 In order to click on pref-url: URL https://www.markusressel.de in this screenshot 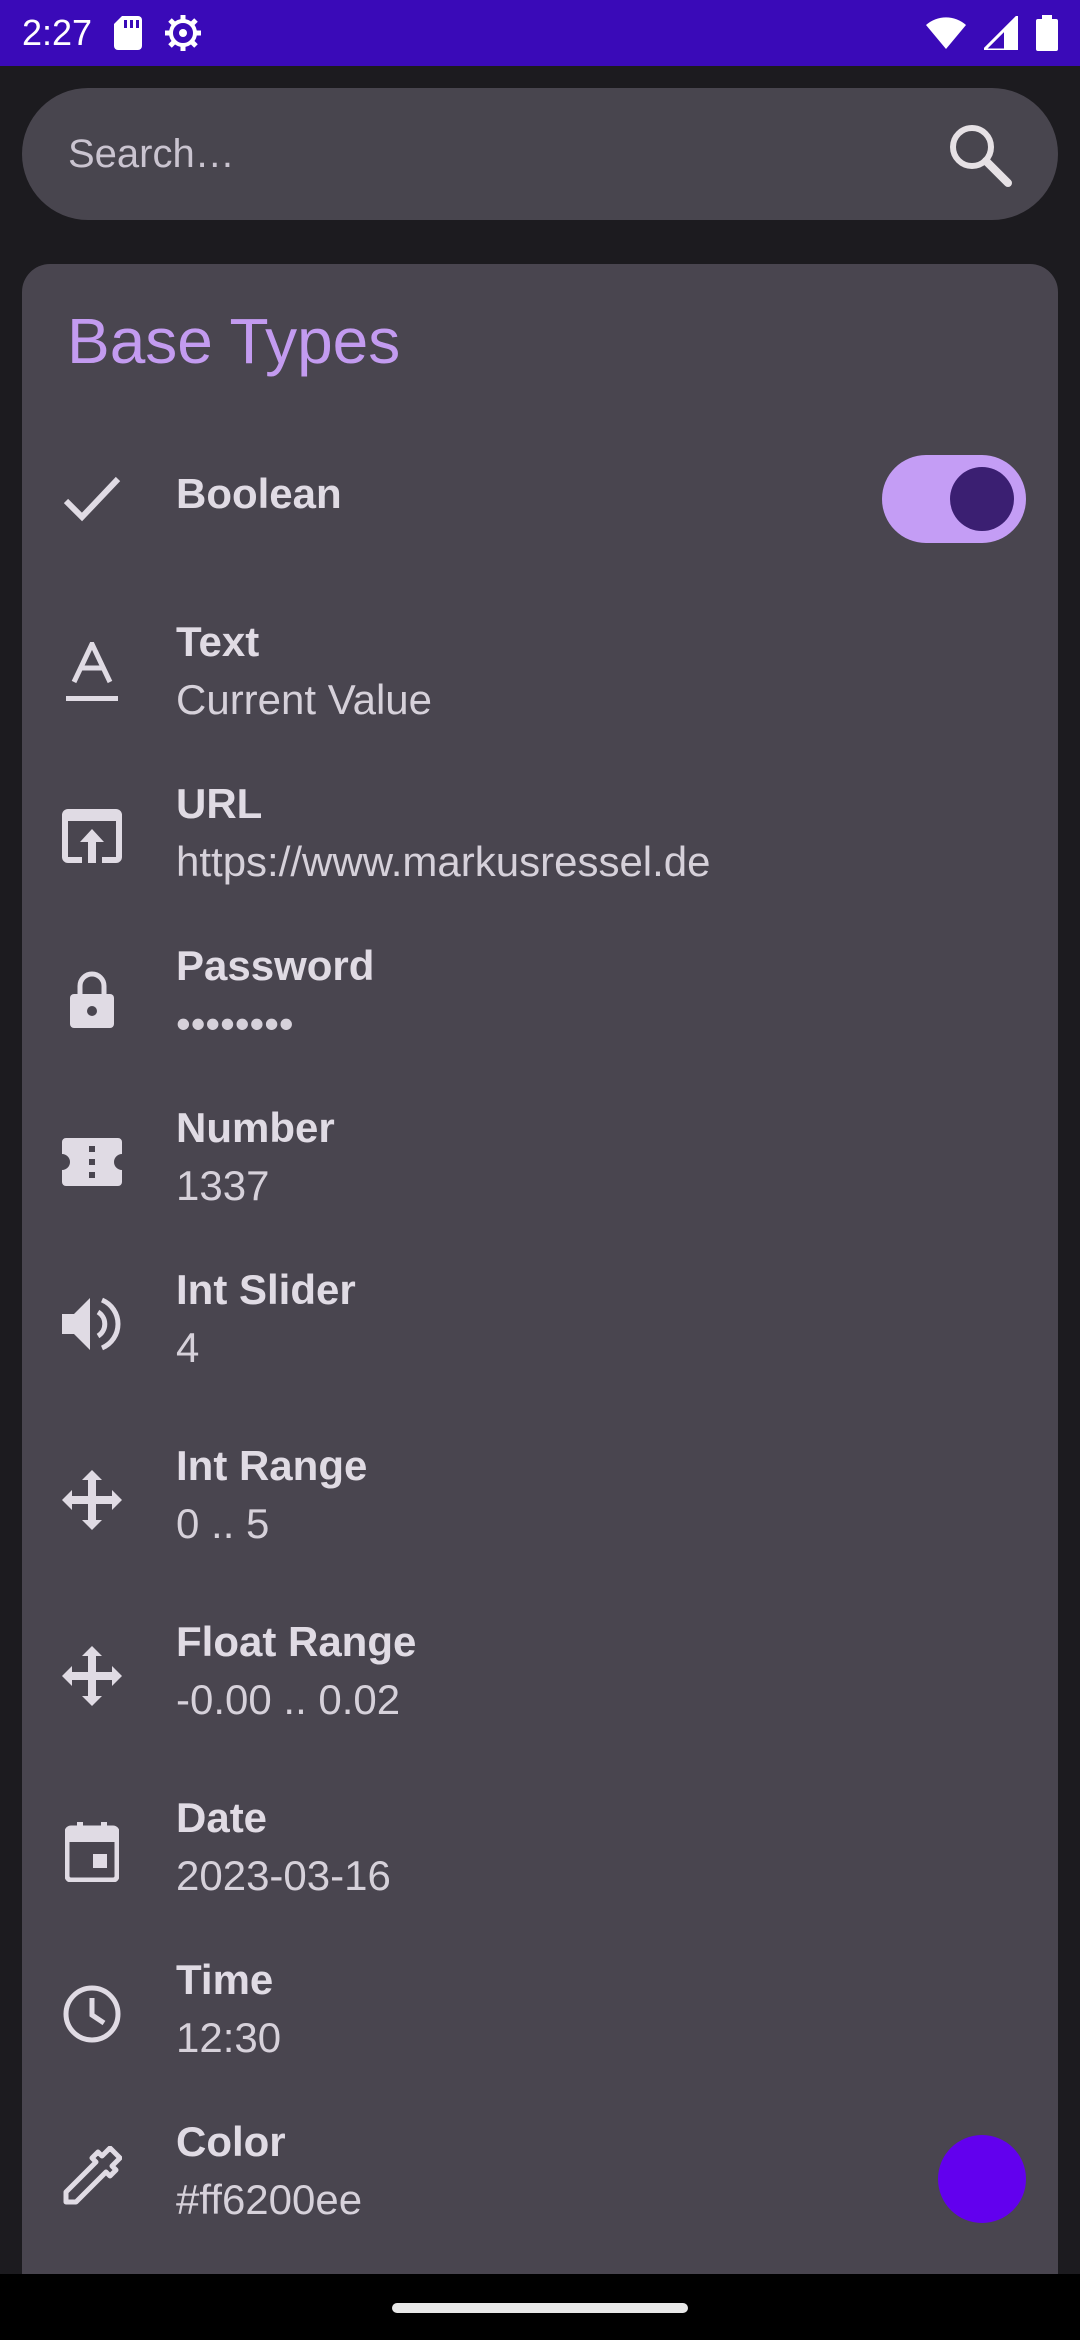, I will do `click(540, 841)`.